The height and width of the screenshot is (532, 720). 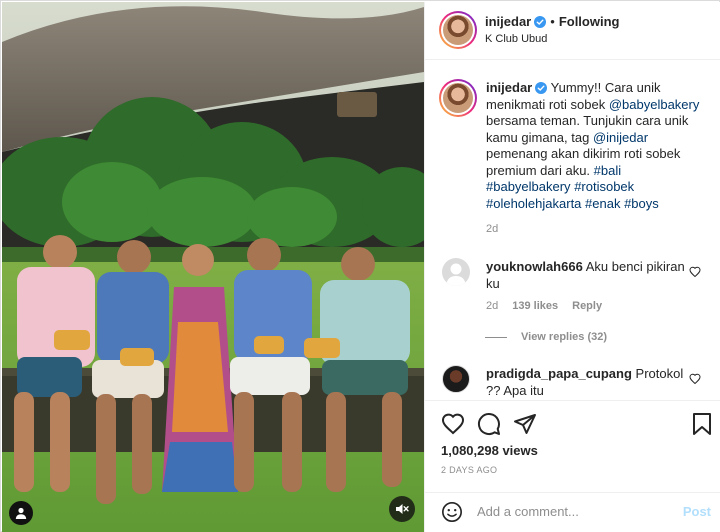 What do you see at coordinates (564, 337) in the screenshot?
I see `view-replies-label: View replies (32)` at bounding box center [564, 337].